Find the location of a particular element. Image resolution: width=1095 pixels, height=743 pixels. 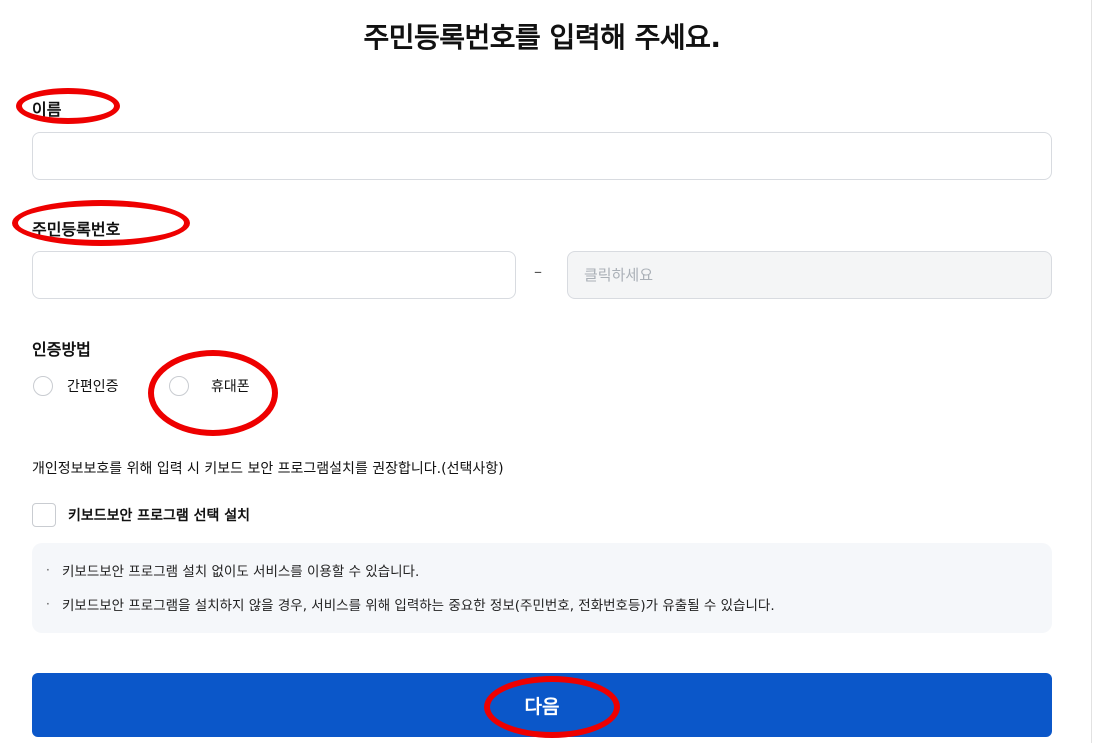

next-button: 다음 is located at coordinates (542, 705).